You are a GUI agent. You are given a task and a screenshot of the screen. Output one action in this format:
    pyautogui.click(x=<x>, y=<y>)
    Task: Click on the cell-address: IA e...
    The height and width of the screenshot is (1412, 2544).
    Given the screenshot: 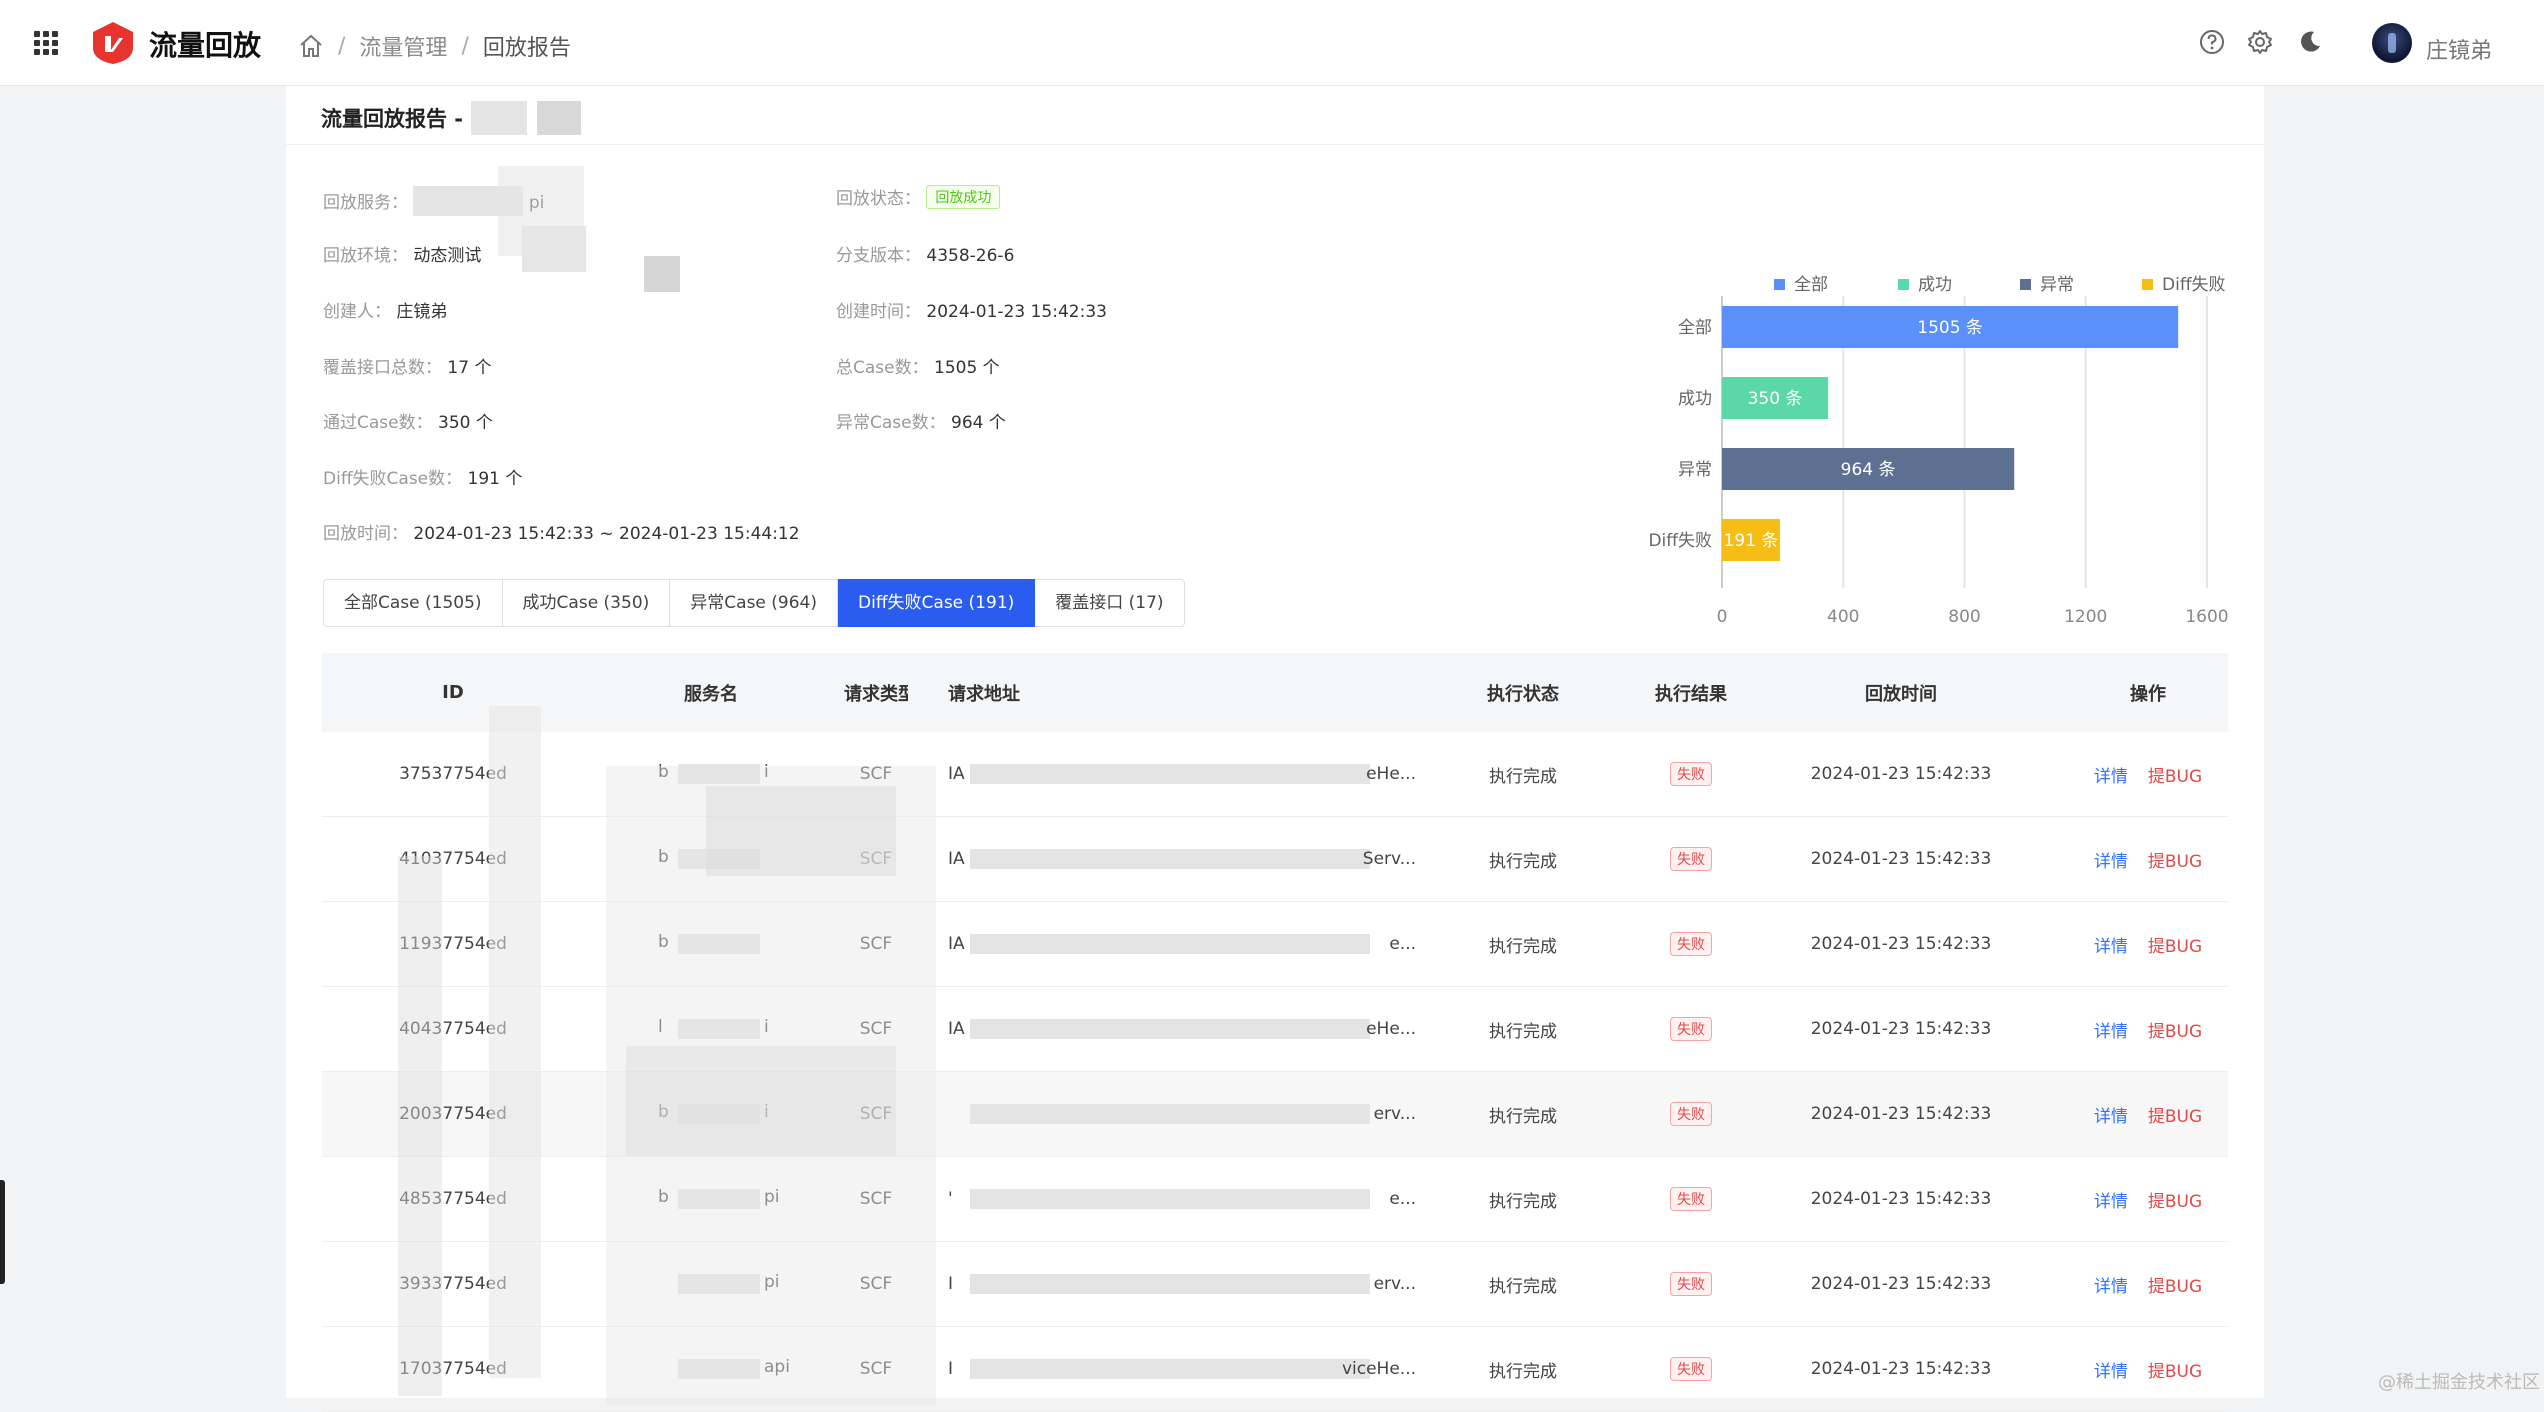 What is the action you would take?
    pyautogui.click(x=1193, y=944)
    